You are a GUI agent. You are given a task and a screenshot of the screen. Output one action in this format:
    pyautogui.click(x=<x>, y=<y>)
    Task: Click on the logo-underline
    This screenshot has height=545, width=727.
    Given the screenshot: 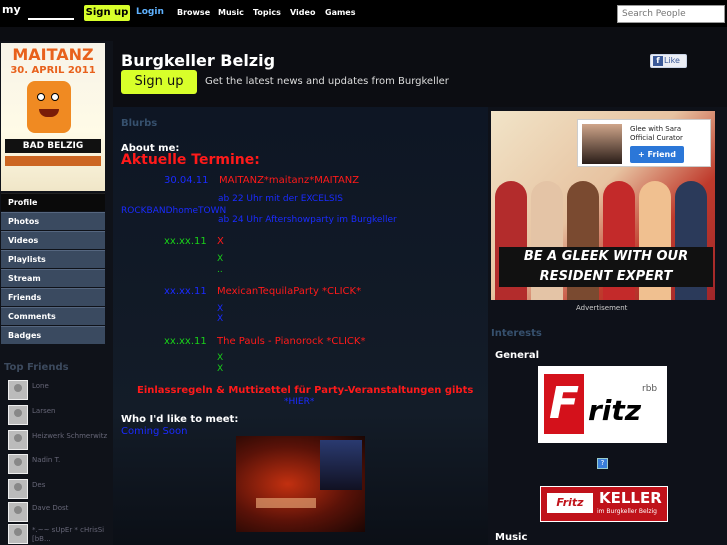 What is the action you would take?
    pyautogui.click(x=51, y=19)
    